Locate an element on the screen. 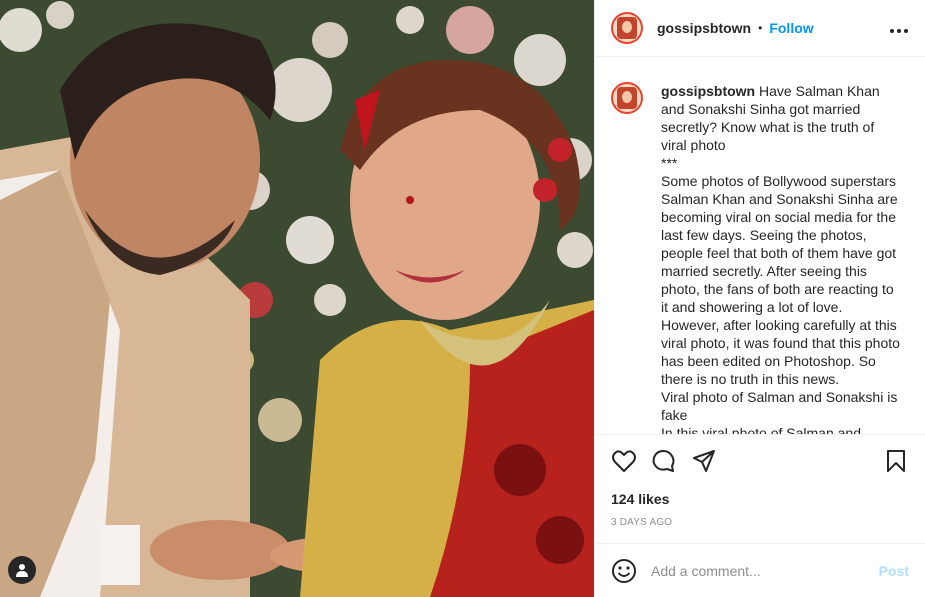 This screenshot has width=925, height=597. post-comment-button: Post is located at coordinates (894, 571).